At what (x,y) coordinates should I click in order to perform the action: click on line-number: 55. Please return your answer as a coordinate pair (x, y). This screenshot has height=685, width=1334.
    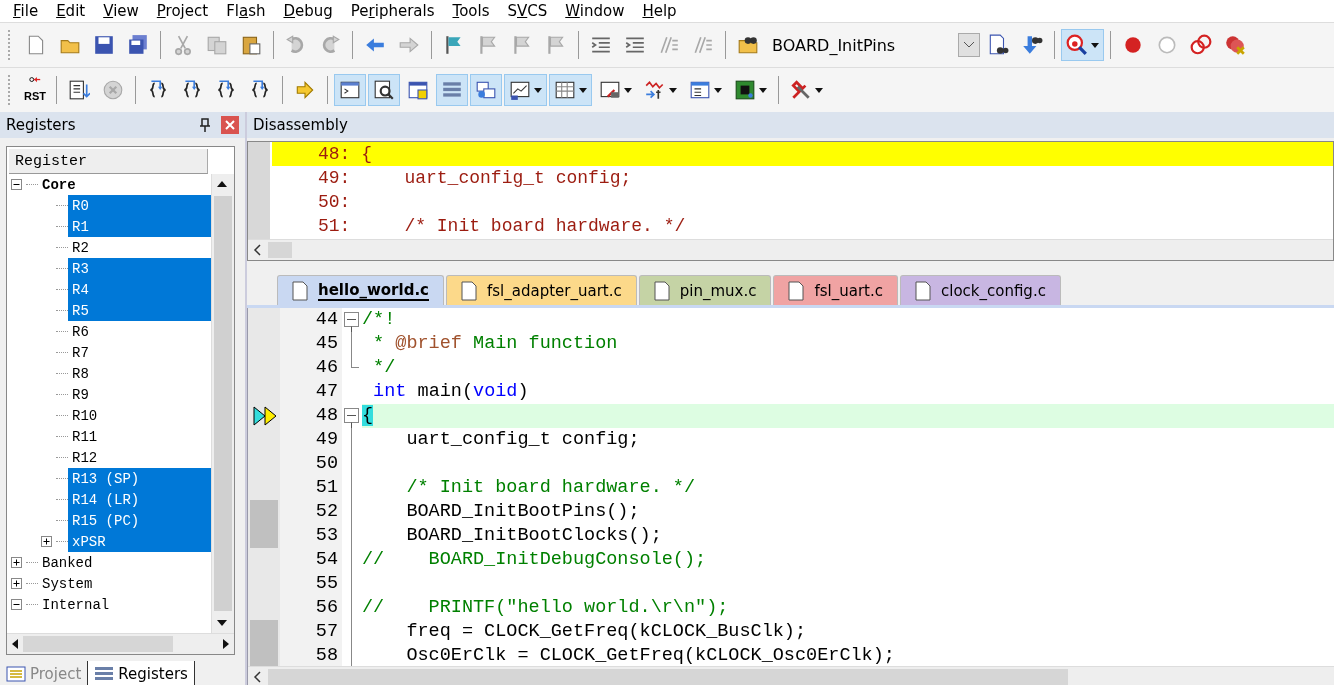
    Looking at the image, I should click on (311, 584).